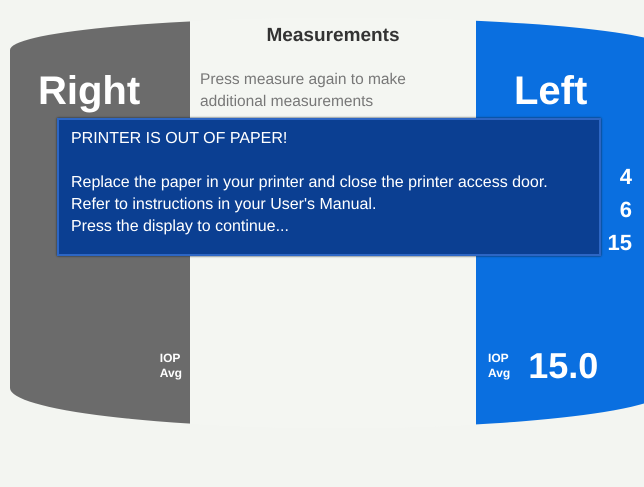 The image size is (644, 487). I want to click on reading: 4, so click(626, 177).